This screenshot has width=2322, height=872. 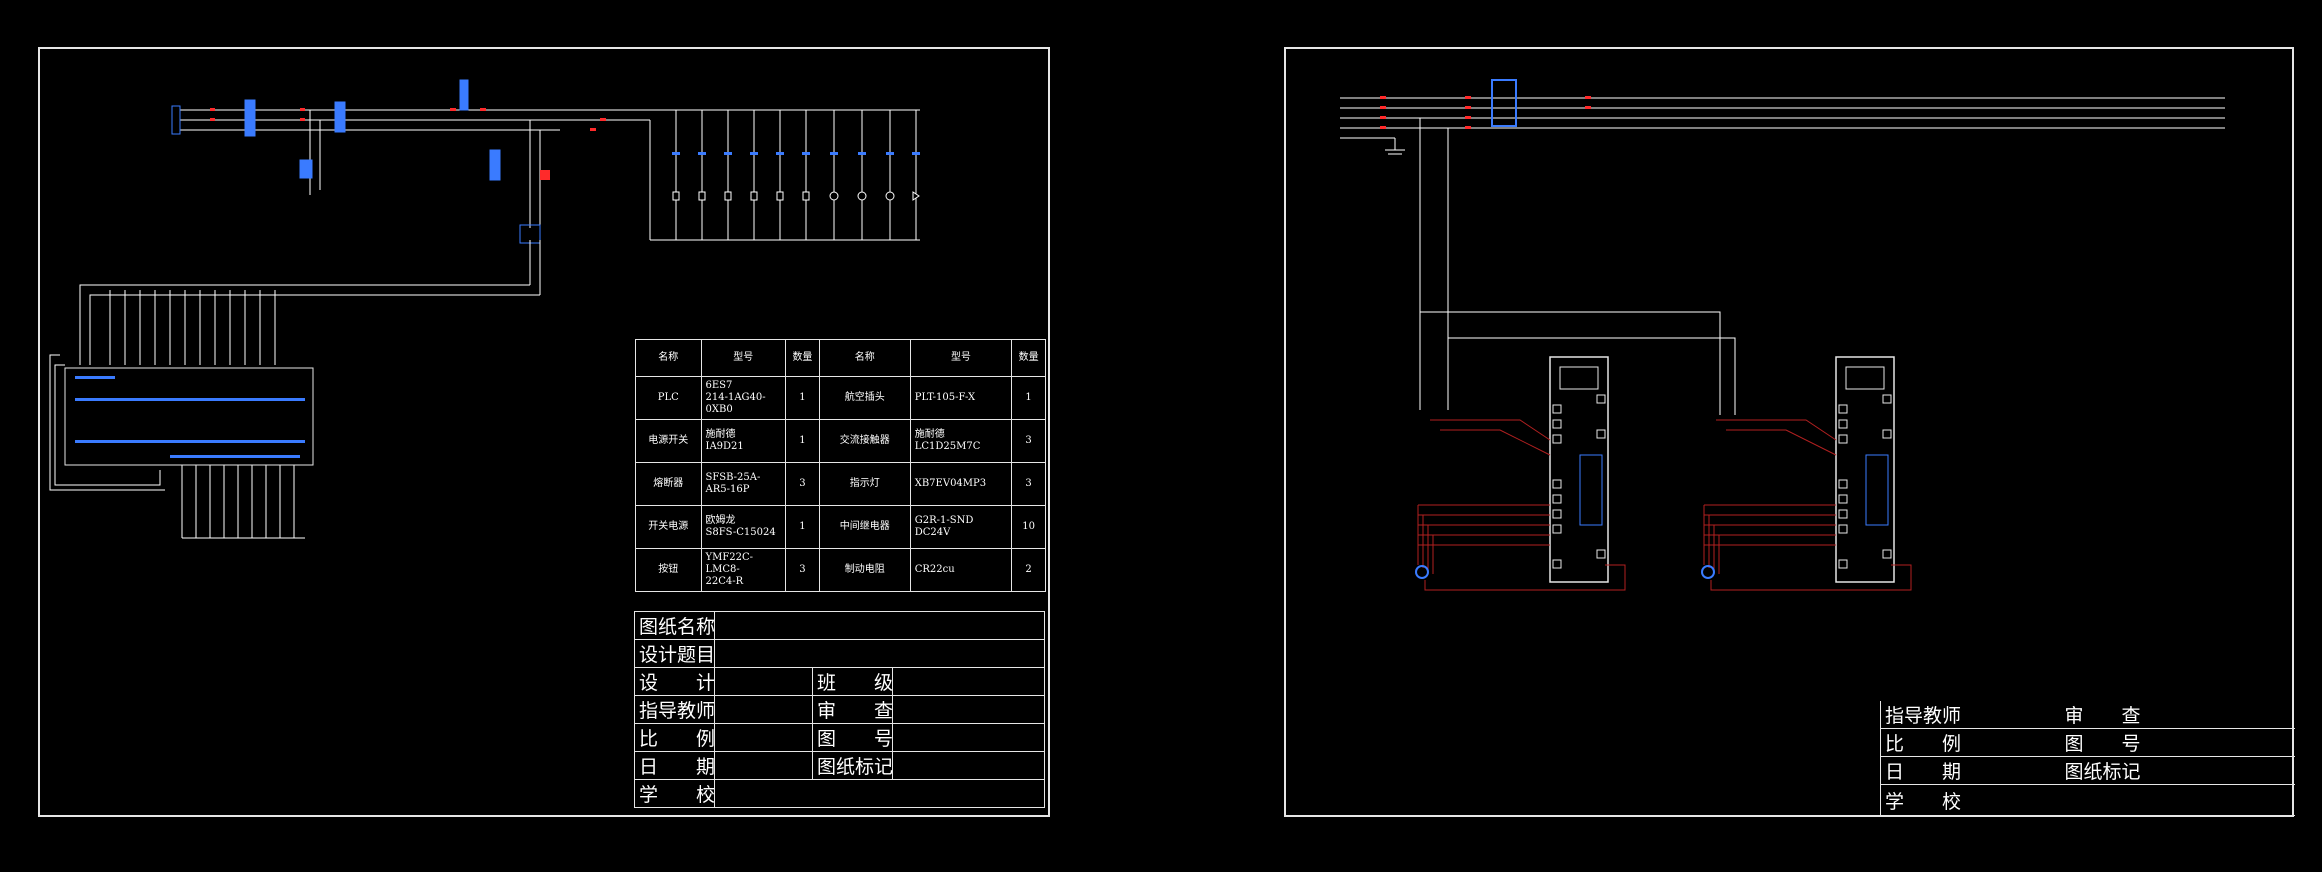 I want to click on bom-header-model: 型号, so click(x=743, y=358).